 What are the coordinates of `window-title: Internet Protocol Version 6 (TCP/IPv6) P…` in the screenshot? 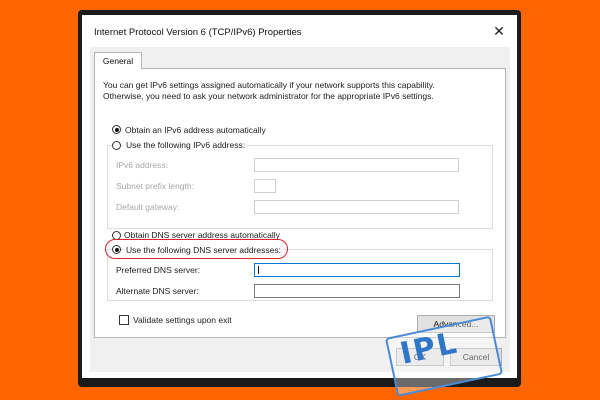 It's located at (198, 32).